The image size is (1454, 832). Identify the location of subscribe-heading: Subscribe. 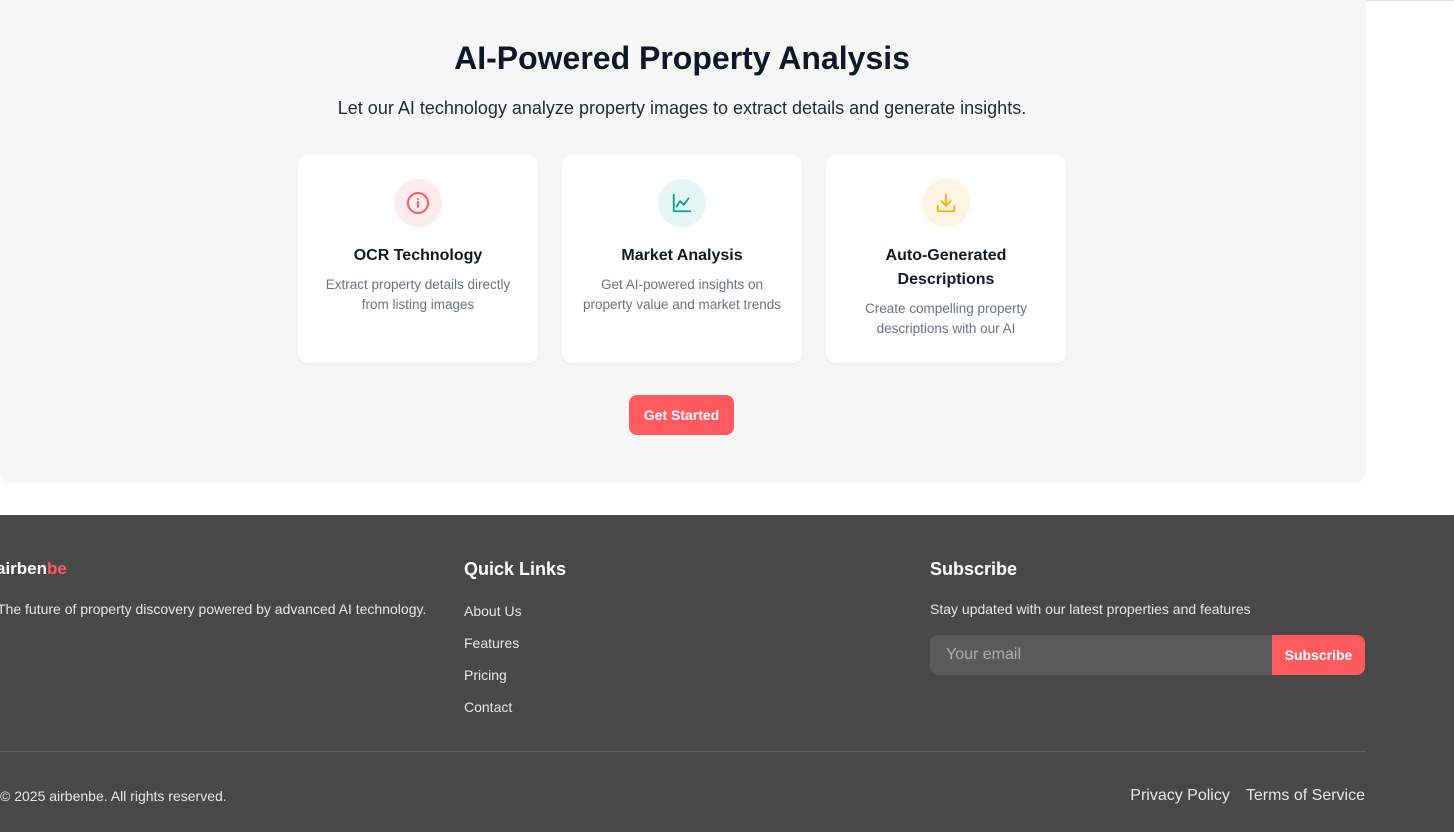
(974, 569).